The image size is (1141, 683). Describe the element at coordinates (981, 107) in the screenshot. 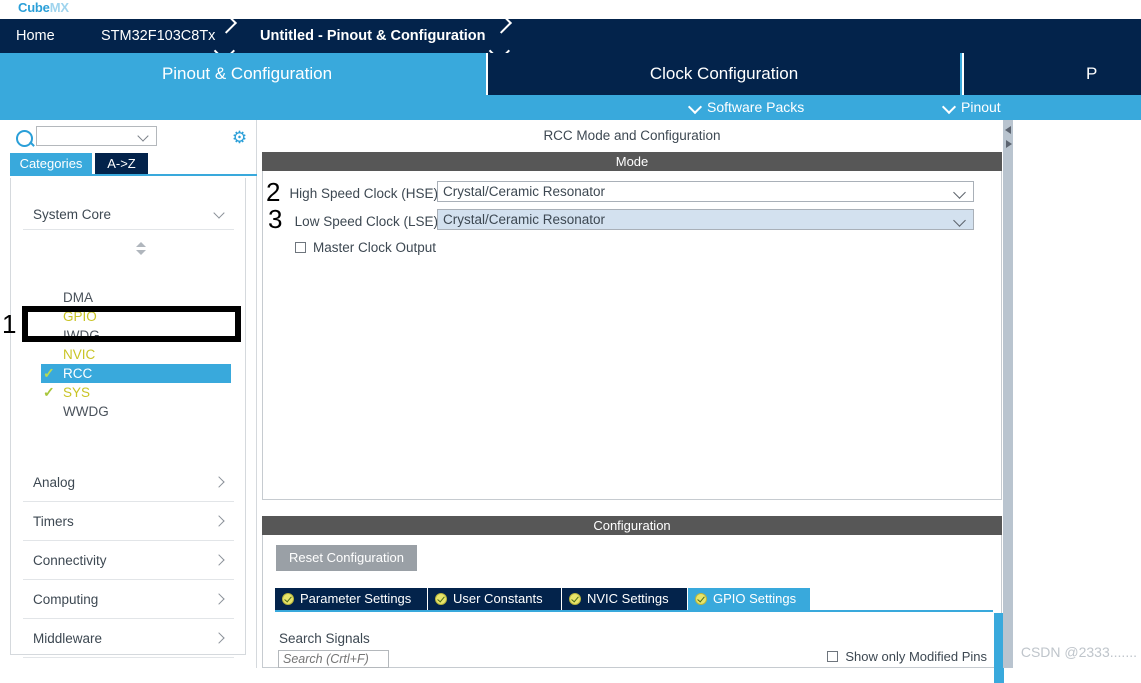

I see `pinout-label: Pinout` at that location.